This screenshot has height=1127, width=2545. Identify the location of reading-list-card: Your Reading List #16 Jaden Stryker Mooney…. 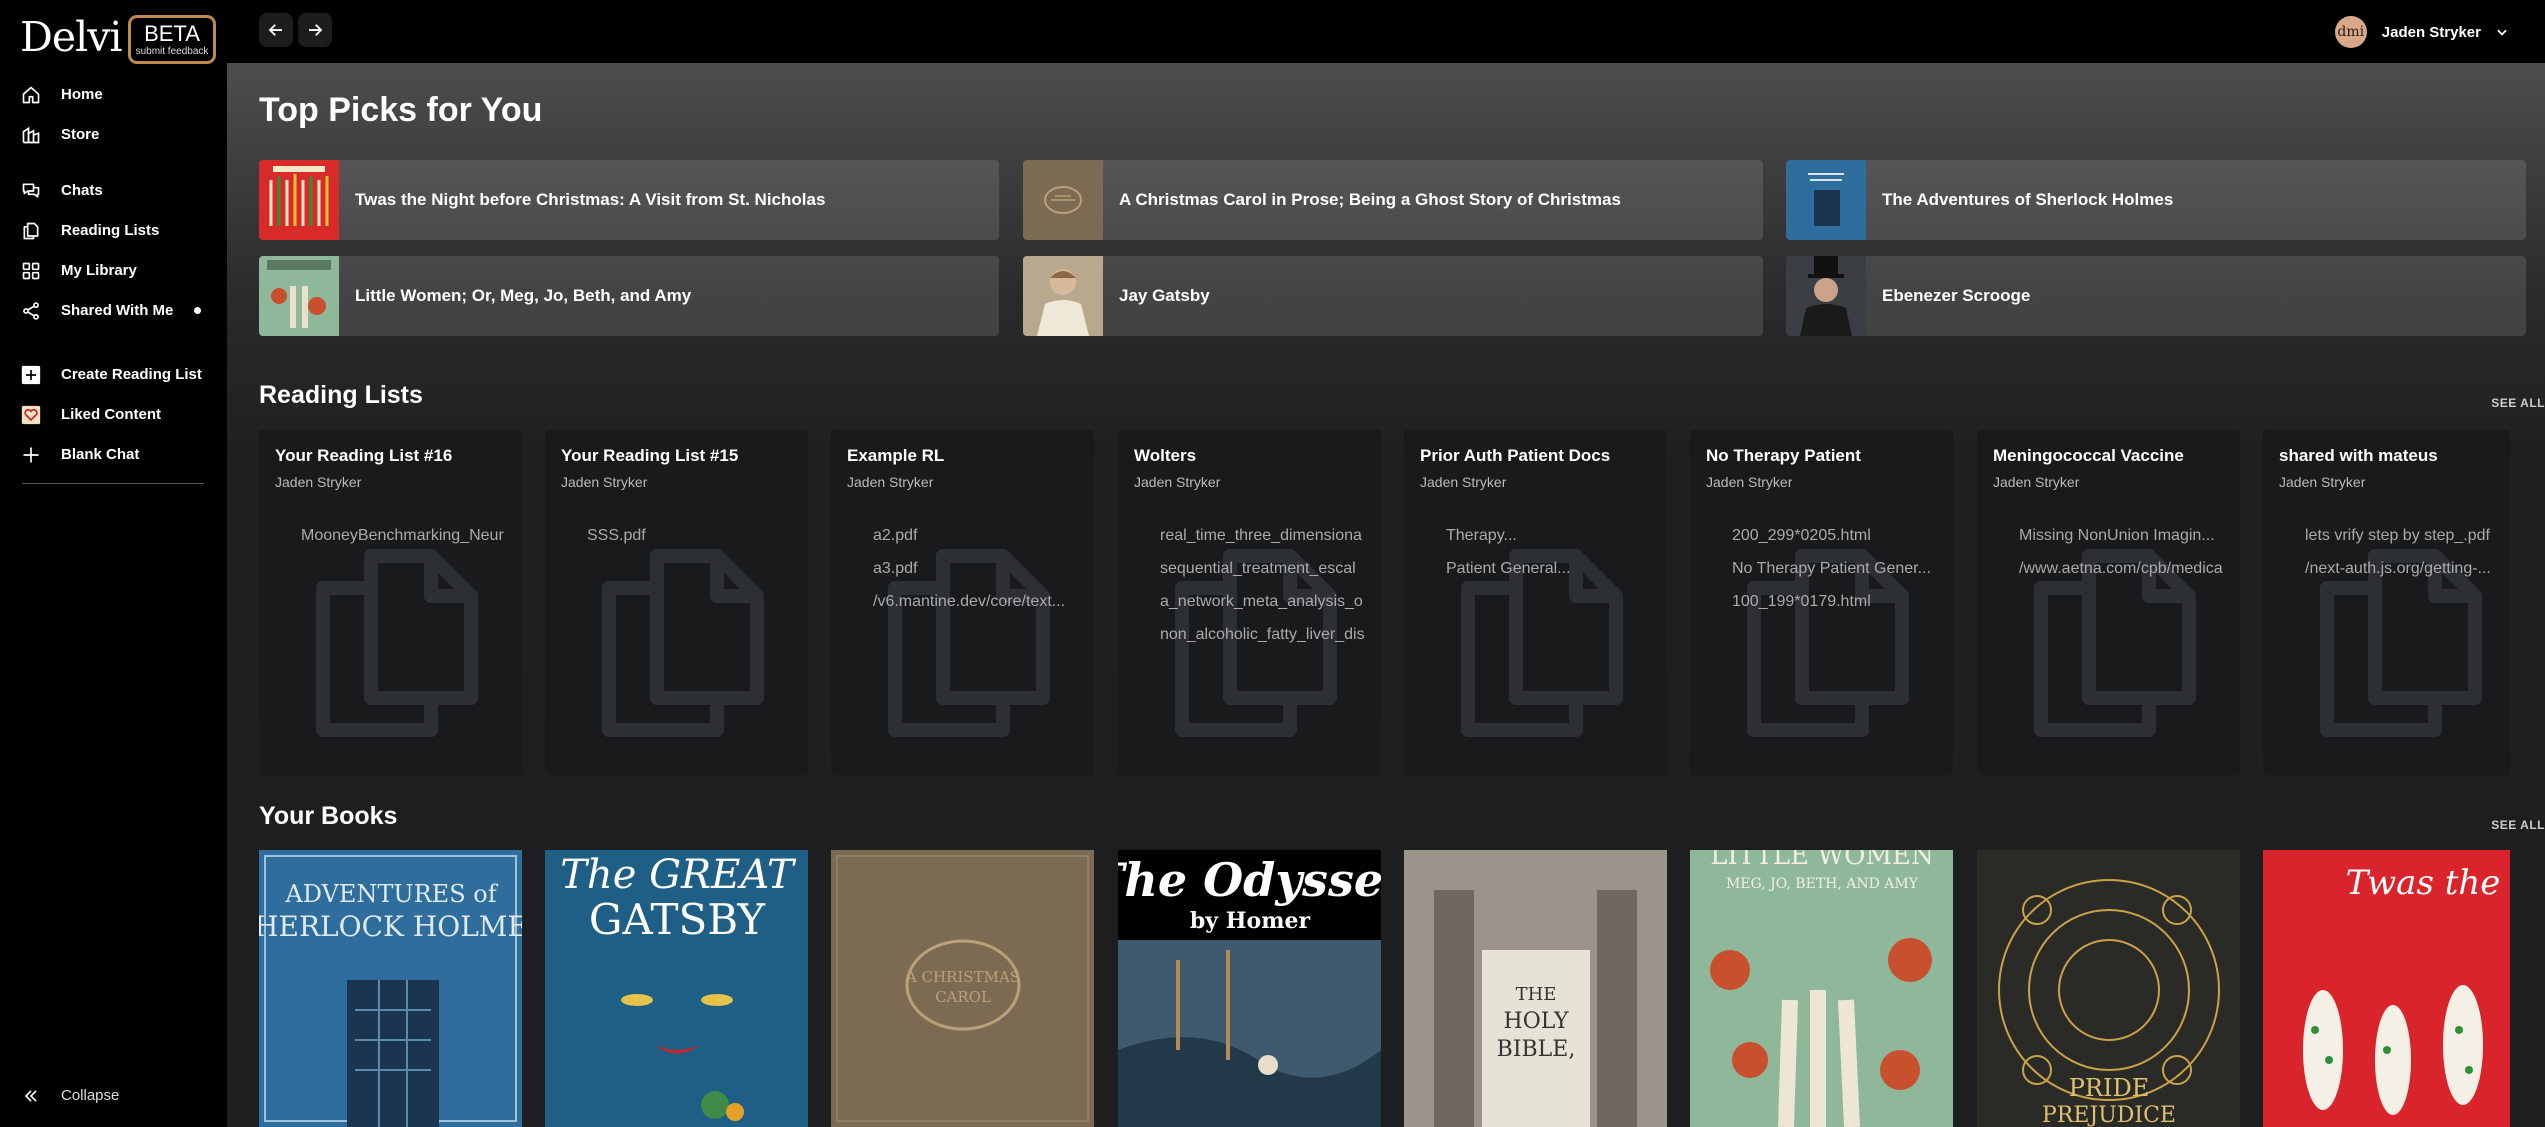
(390, 602).